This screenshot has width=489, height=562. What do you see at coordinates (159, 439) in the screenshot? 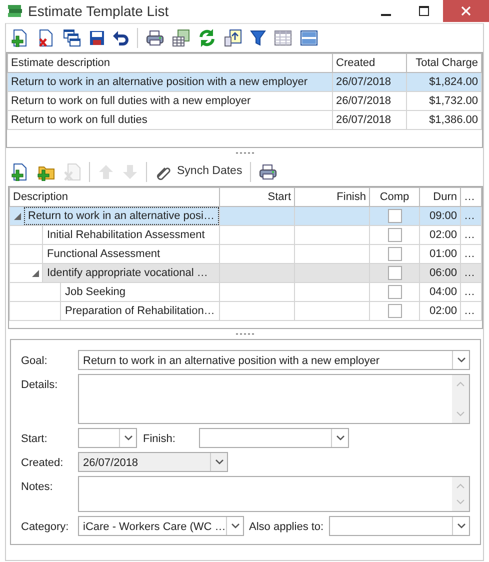
I see `field-label: Finish:` at bounding box center [159, 439].